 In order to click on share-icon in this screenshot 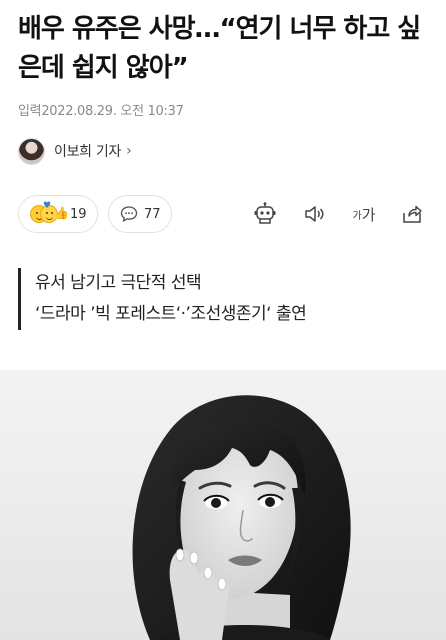, I will do `click(412, 214)`.